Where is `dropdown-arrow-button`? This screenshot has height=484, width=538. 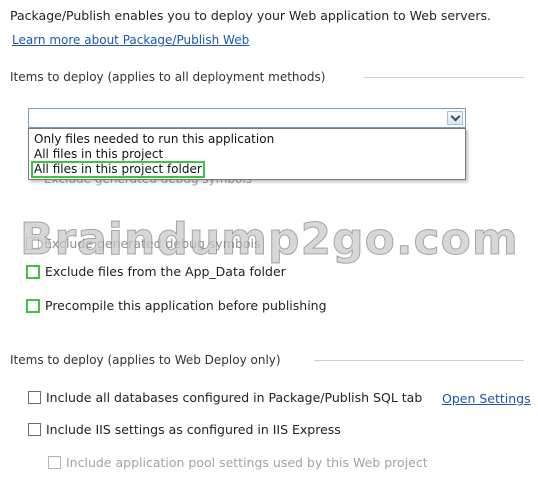 dropdown-arrow-button is located at coordinates (455, 118).